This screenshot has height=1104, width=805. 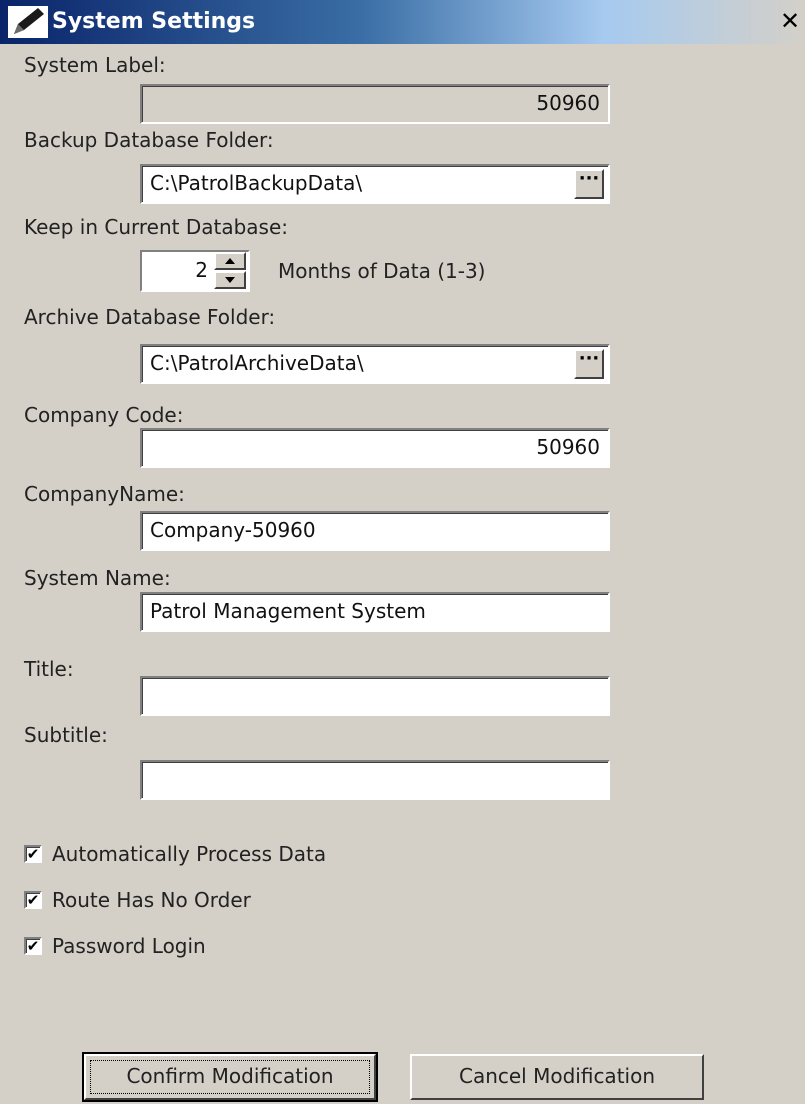 I want to click on company-code-label: Company Code:, so click(x=104, y=415).